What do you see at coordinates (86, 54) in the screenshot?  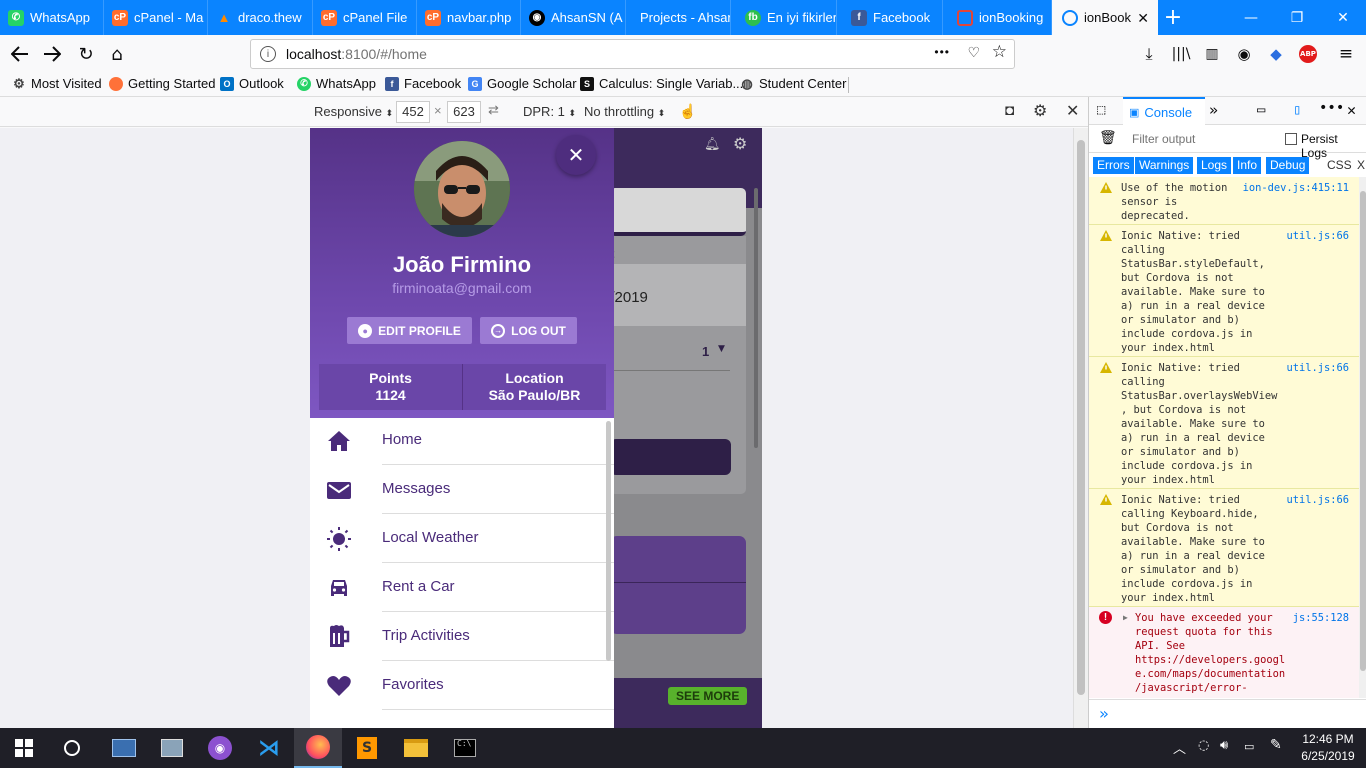 I see `reload-button: ↻` at bounding box center [86, 54].